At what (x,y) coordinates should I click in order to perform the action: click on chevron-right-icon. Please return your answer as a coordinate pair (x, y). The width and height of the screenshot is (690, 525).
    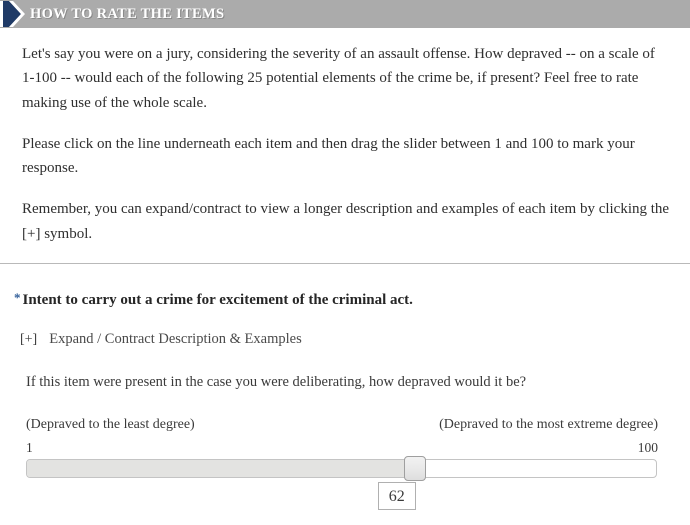
    Looking at the image, I should click on (13, 14).